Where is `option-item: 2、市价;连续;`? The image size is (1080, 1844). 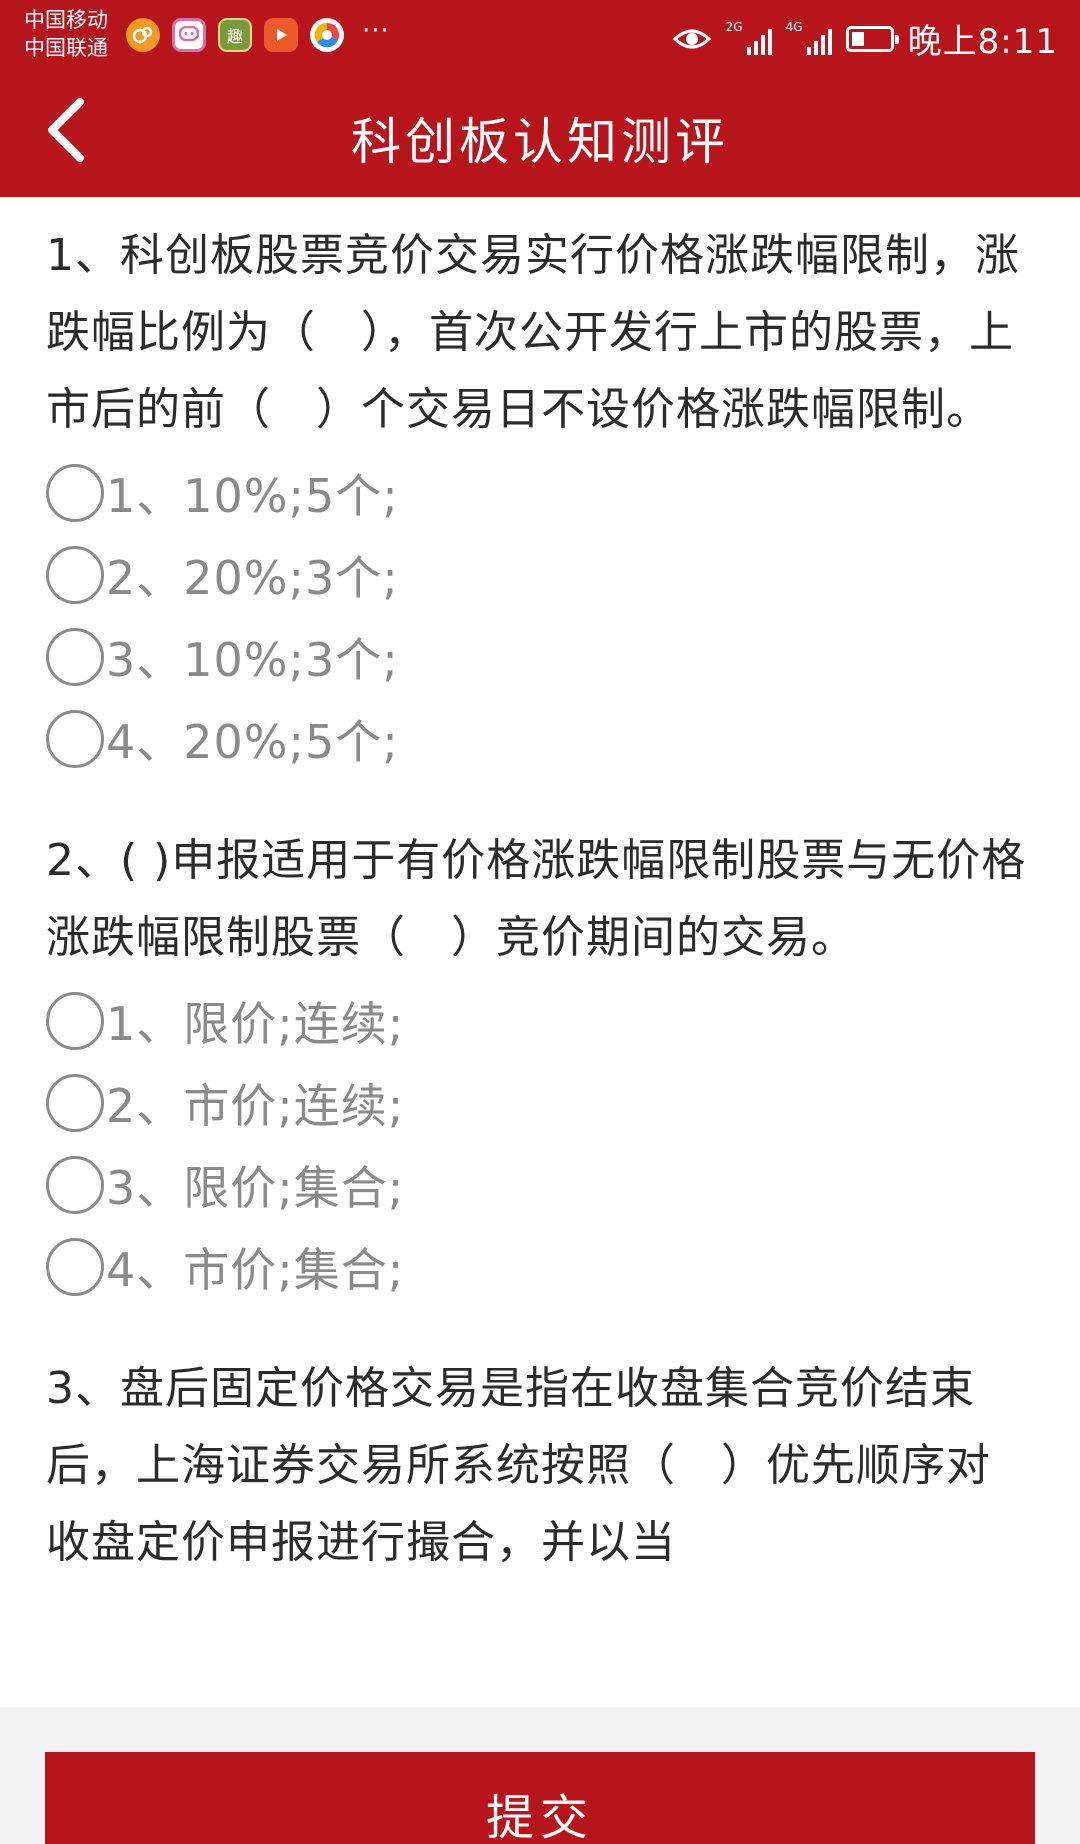
option-item: 2、市价;连续; is located at coordinates (540, 1103).